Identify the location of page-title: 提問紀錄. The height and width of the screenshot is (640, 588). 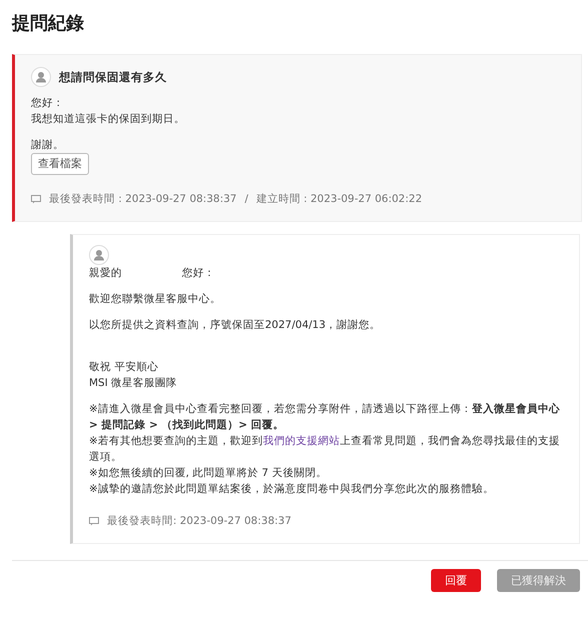
(47, 24).